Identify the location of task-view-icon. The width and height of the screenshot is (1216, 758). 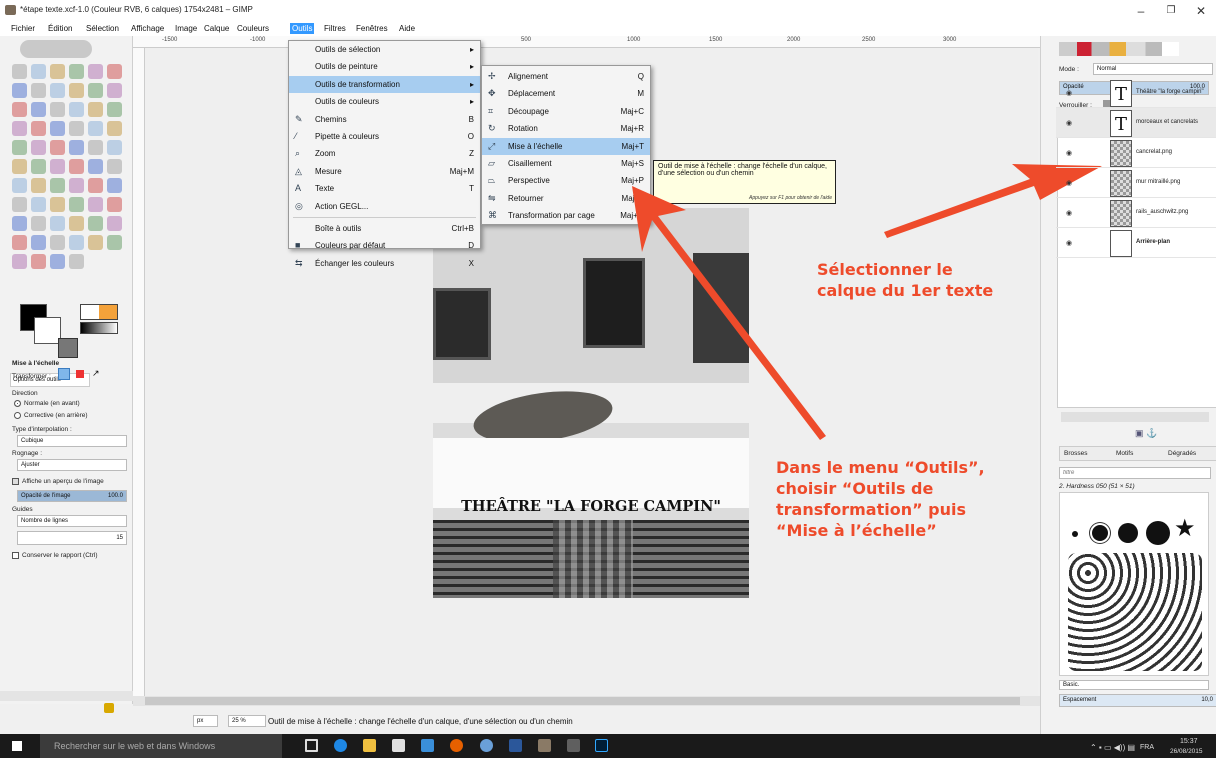
(311, 745).